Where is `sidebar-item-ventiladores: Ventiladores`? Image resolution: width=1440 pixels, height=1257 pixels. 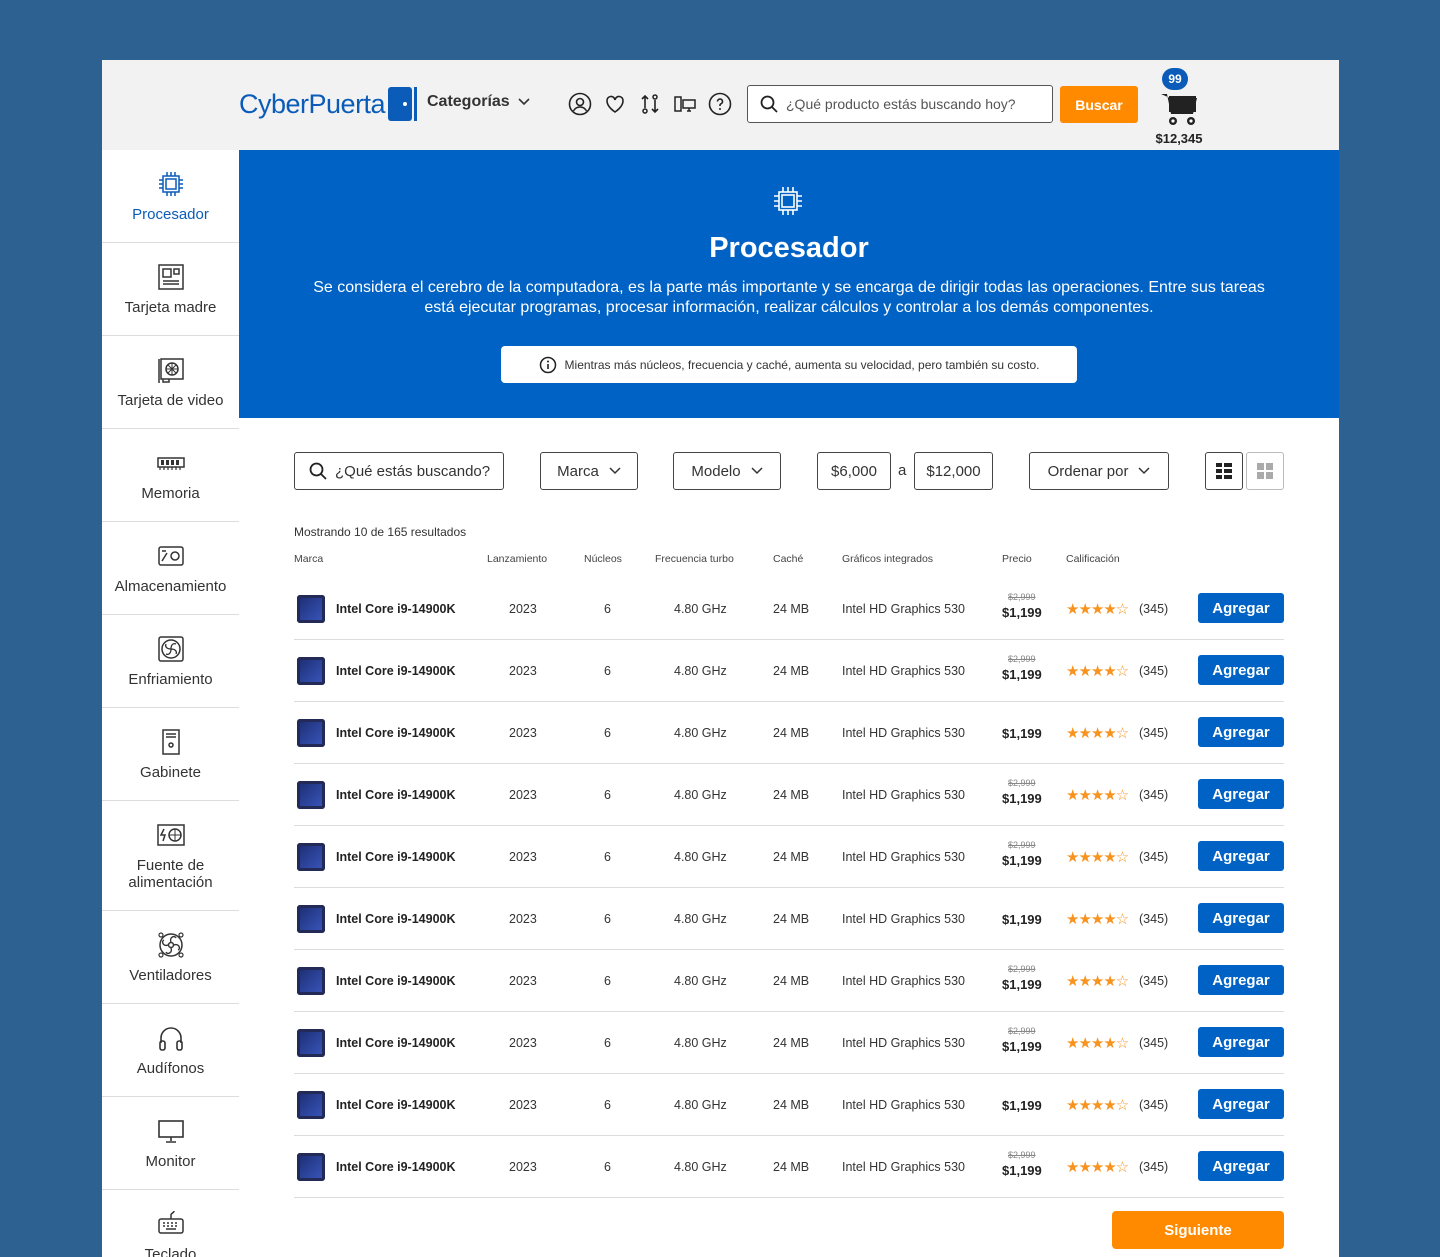 sidebar-item-ventiladores: Ventiladores is located at coordinates (170, 957).